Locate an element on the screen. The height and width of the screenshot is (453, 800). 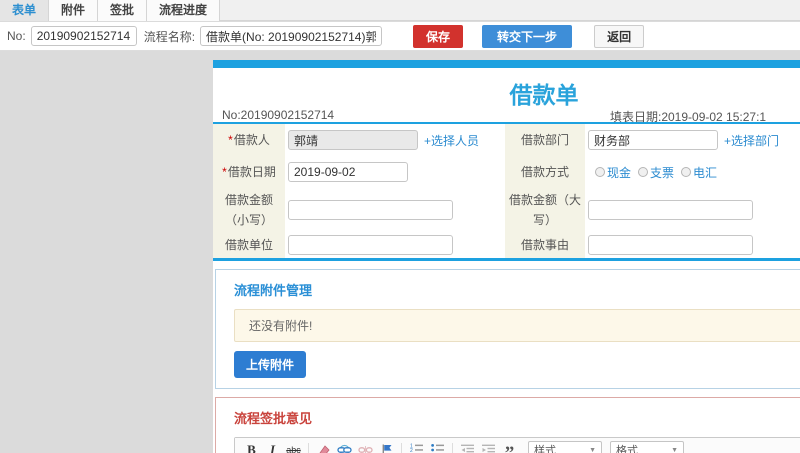
process-name-label: 流程名称: is located at coordinates (169, 36).